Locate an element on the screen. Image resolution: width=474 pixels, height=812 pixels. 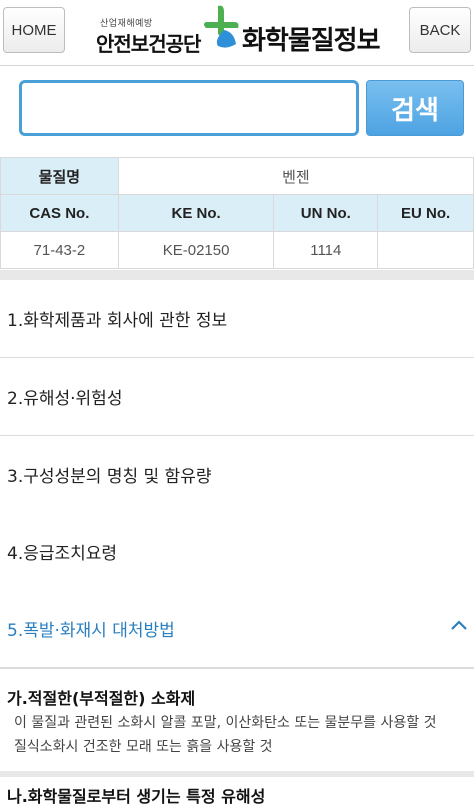
back-button: BACK is located at coordinates (440, 30).